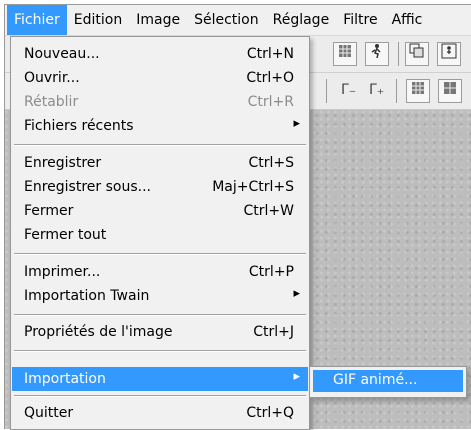 This screenshot has width=471, height=430. Describe the element at coordinates (160, 187) in the screenshot. I see `menu-item-enregistrer-sous: Enregistrer sous... Maj+Ctrl+S` at that location.